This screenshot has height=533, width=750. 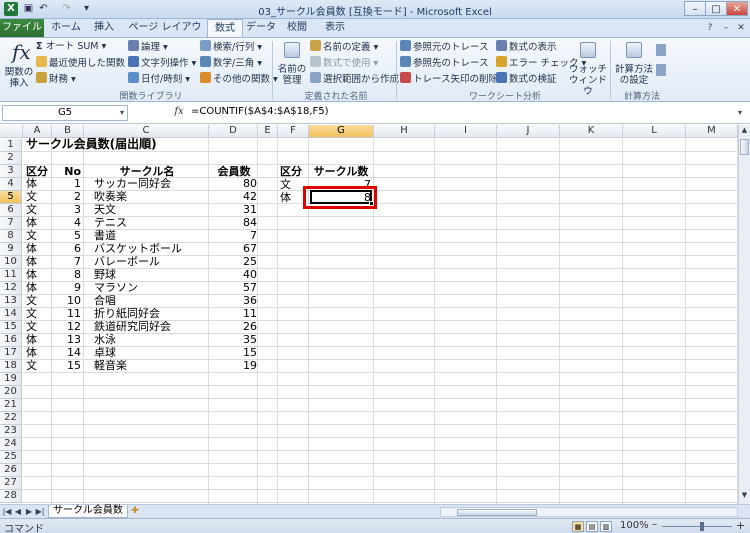 What do you see at coordinates (71, 47) in the screenshot?
I see `autosum-button: Σ オート SUM ▾` at bounding box center [71, 47].